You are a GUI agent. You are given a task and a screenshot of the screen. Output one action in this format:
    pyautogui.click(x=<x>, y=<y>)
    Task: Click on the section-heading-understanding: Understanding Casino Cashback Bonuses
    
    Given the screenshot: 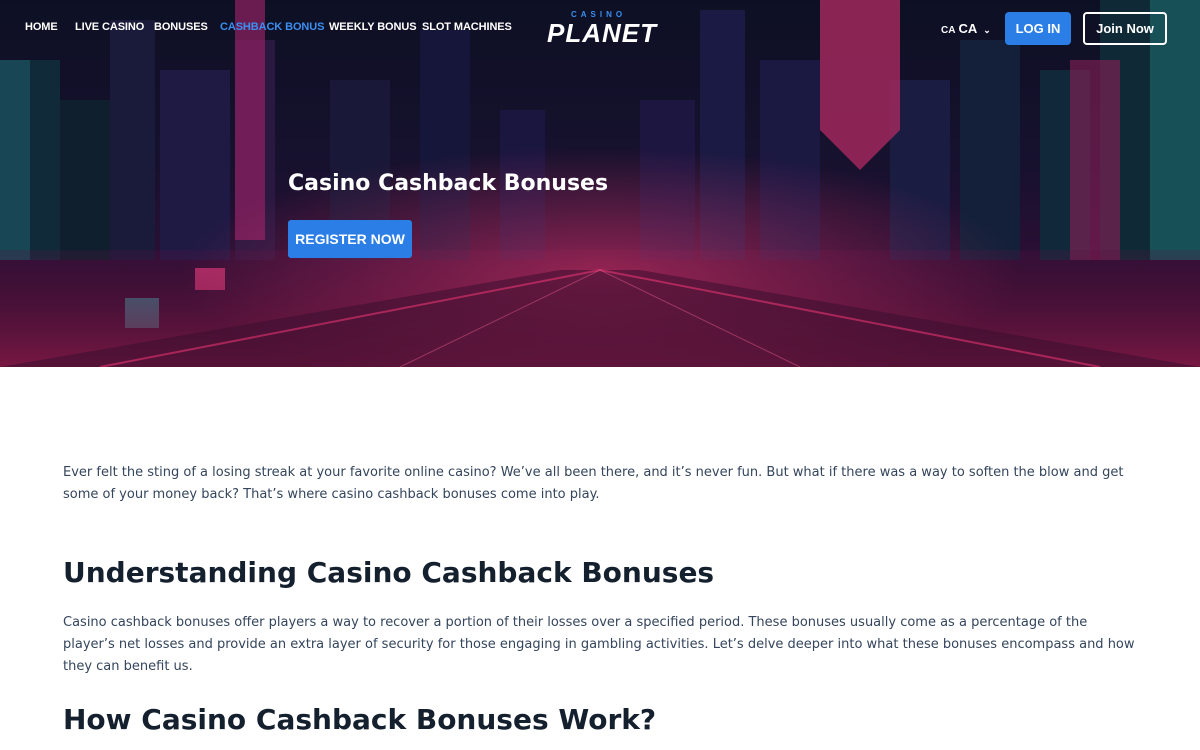 What is the action you would take?
    pyautogui.click(x=389, y=572)
    